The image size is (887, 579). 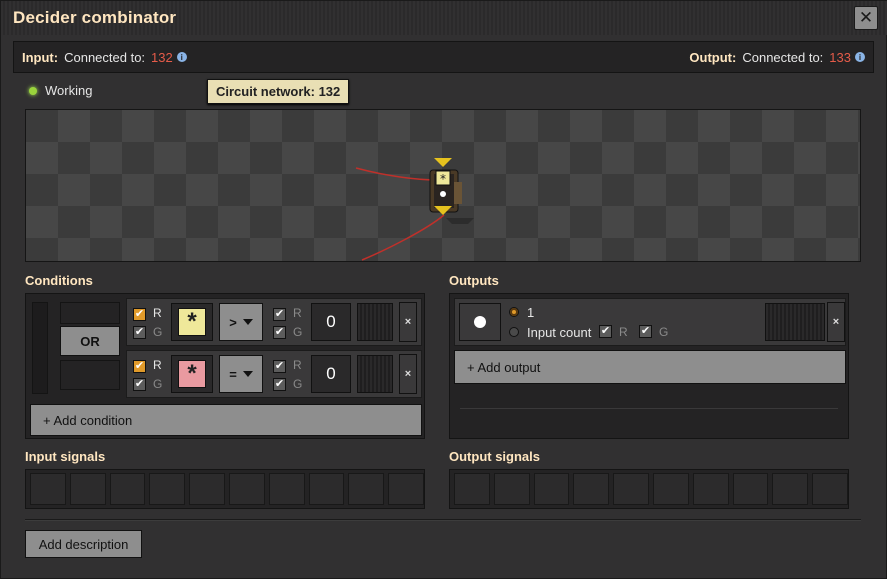 What do you see at coordinates (33, 90) in the screenshot?
I see `status-light-icon` at bounding box center [33, 90].